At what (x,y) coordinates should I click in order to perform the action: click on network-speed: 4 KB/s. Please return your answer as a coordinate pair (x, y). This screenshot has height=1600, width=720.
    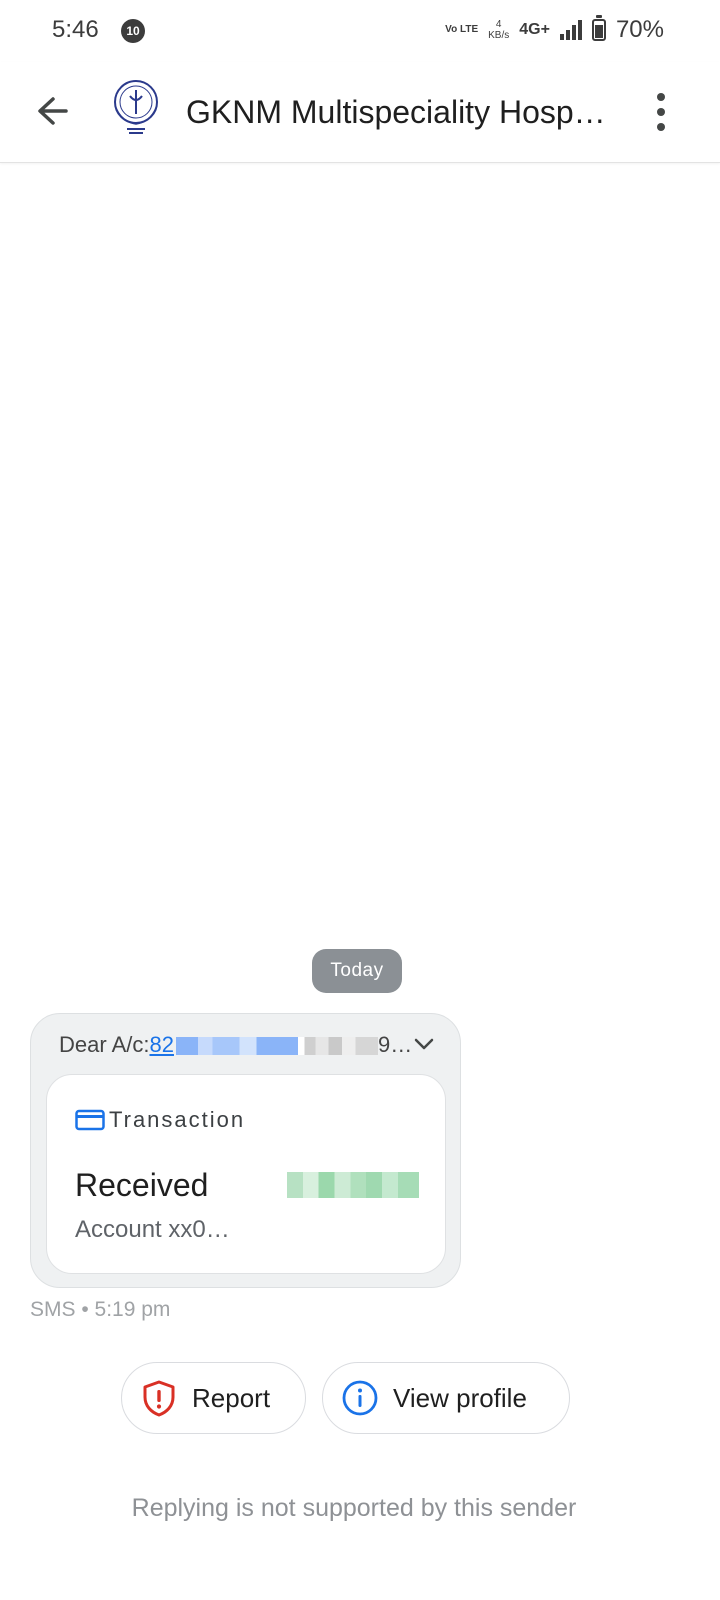
    Looking at the image, I should click on (498, 30).